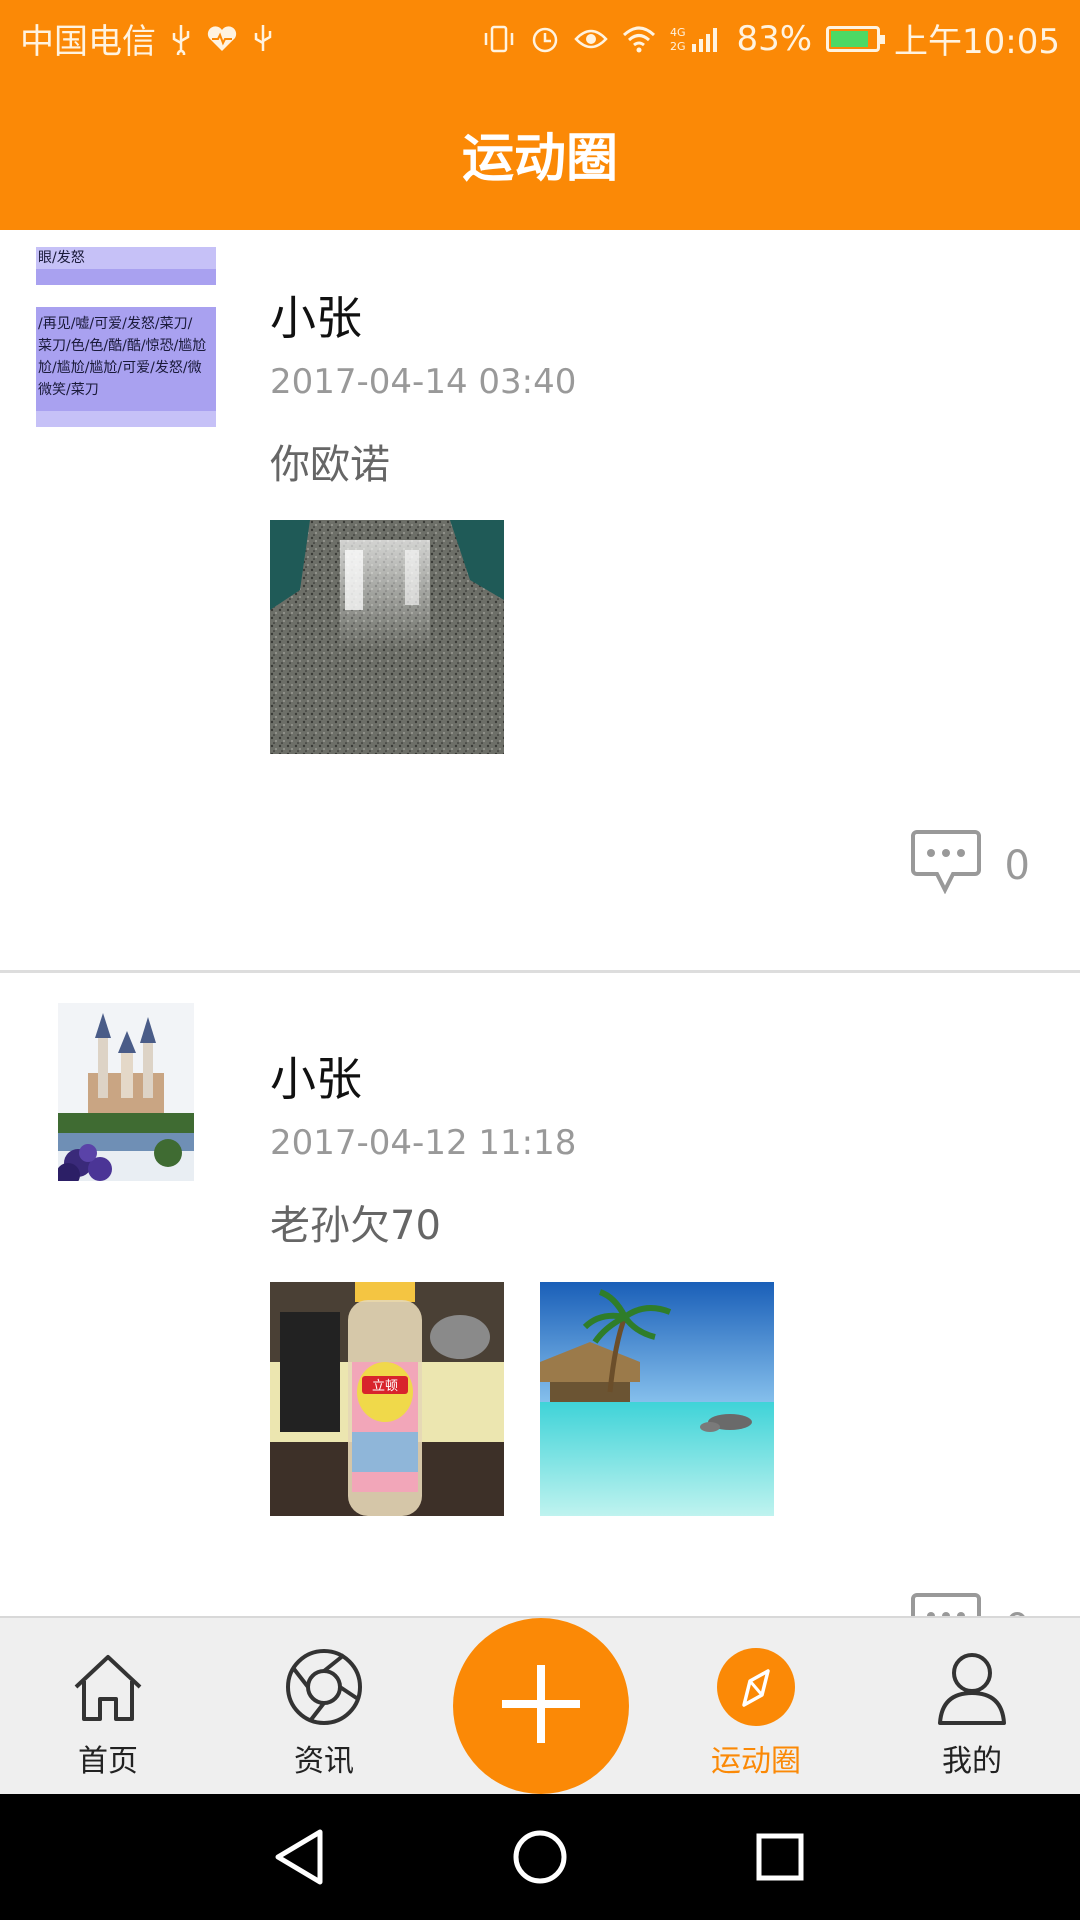 The width and height of the screenshot is (1080, 1920). What do you see at coordinates (108, 1687) in the screenshot?
I see `home-icon` at bounding box center [108, 1687].